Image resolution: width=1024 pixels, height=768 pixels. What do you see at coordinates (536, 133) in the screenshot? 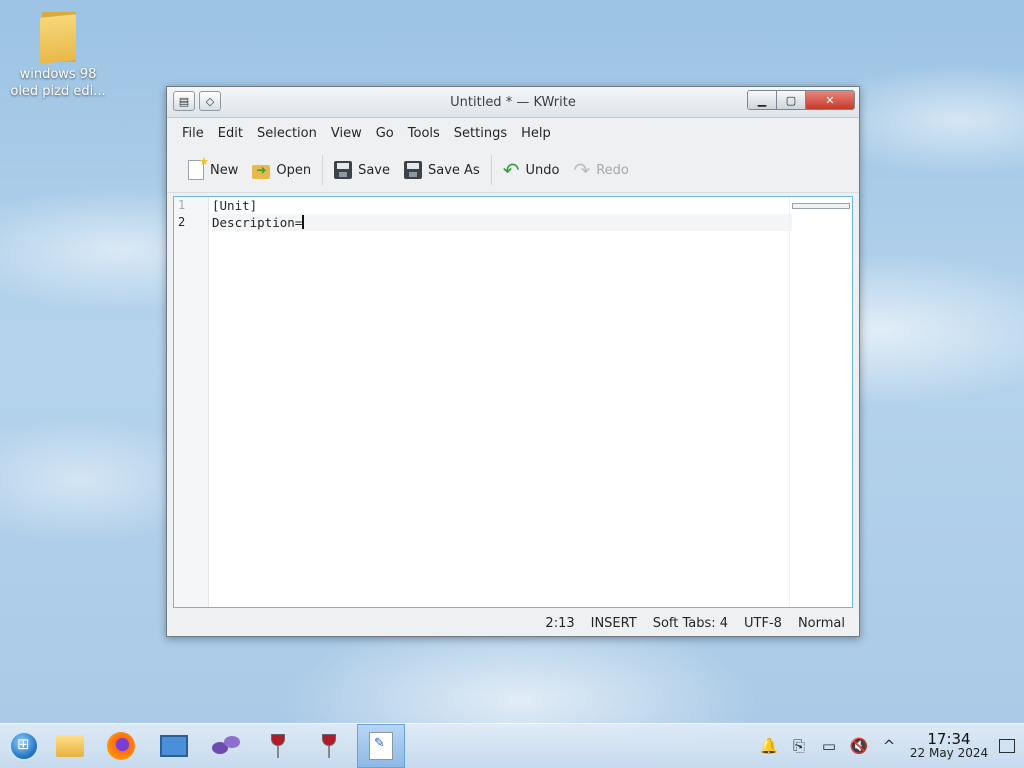
I see `menu-help: Help` at bounding box center [536, 133].